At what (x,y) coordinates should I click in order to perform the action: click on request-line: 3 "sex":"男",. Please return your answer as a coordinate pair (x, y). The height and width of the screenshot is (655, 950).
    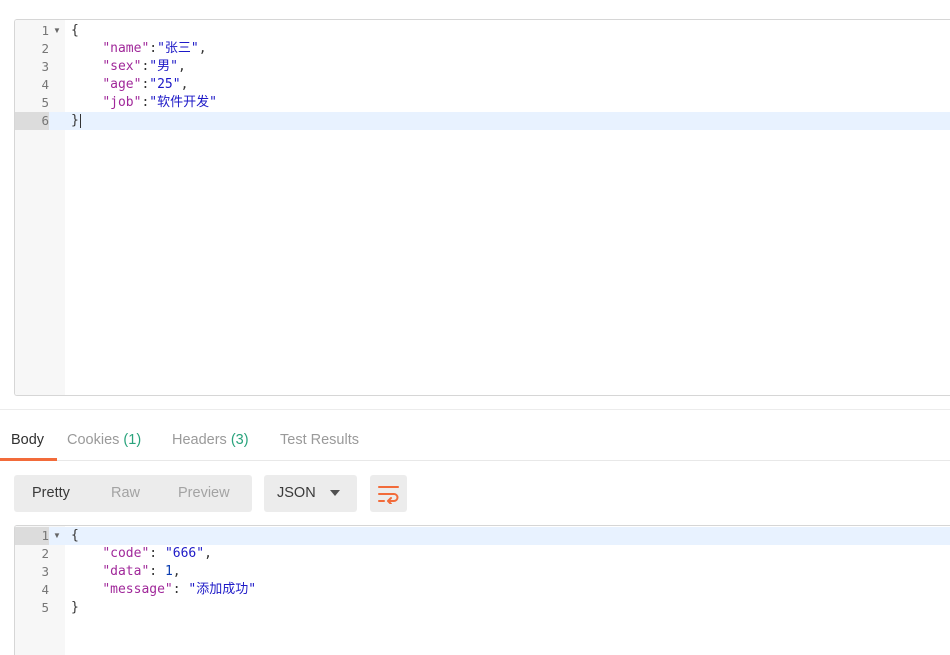
    Looking at the image, I should click on (482, 67).